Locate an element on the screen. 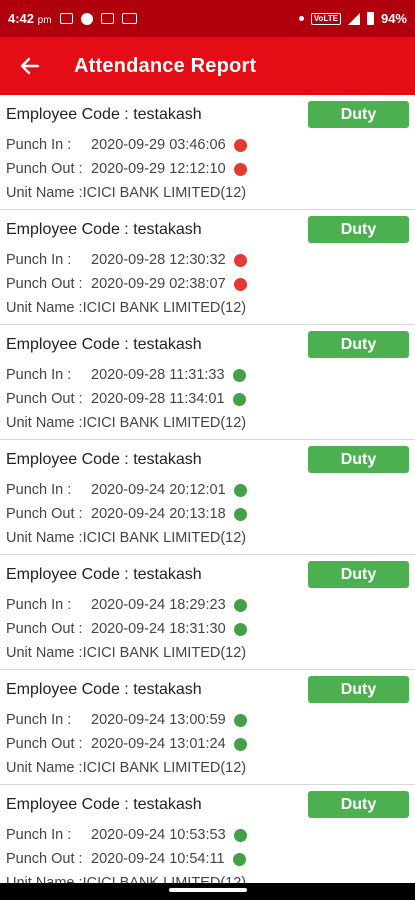 Image resolution: width=415 pixels, height=900 pixels. status-left: 4:42 pm is located at coordinates (72, 18).